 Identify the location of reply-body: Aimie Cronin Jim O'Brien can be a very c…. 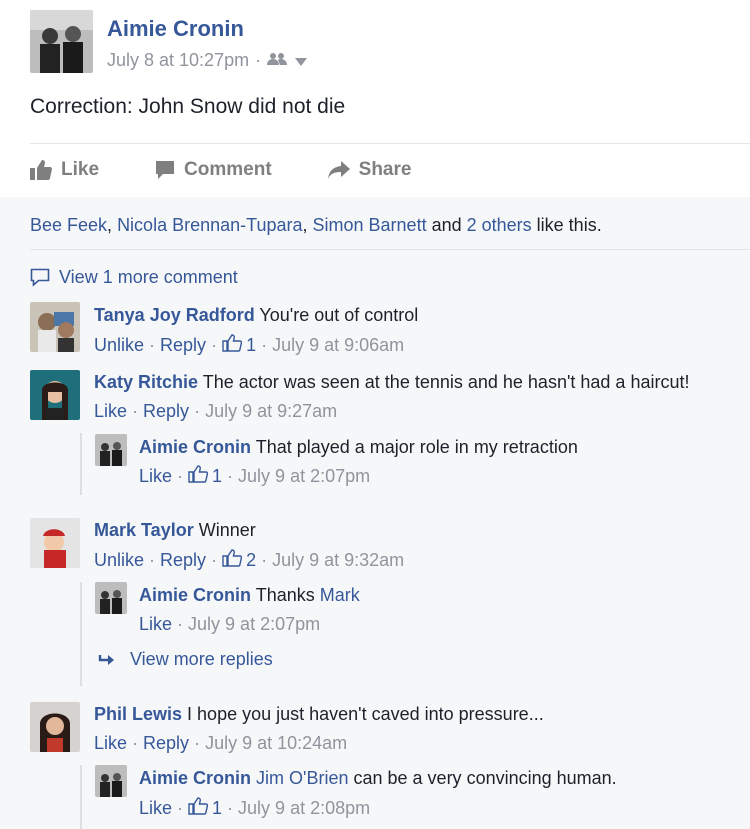
(378, 778).